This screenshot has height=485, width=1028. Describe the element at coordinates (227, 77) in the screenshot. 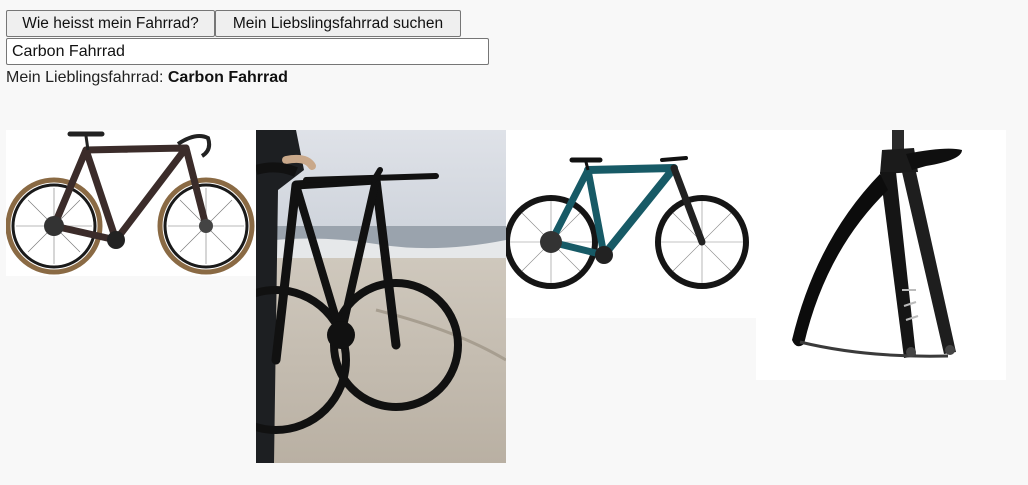

I see `result-value: Carbon Fahrrad` at that location.